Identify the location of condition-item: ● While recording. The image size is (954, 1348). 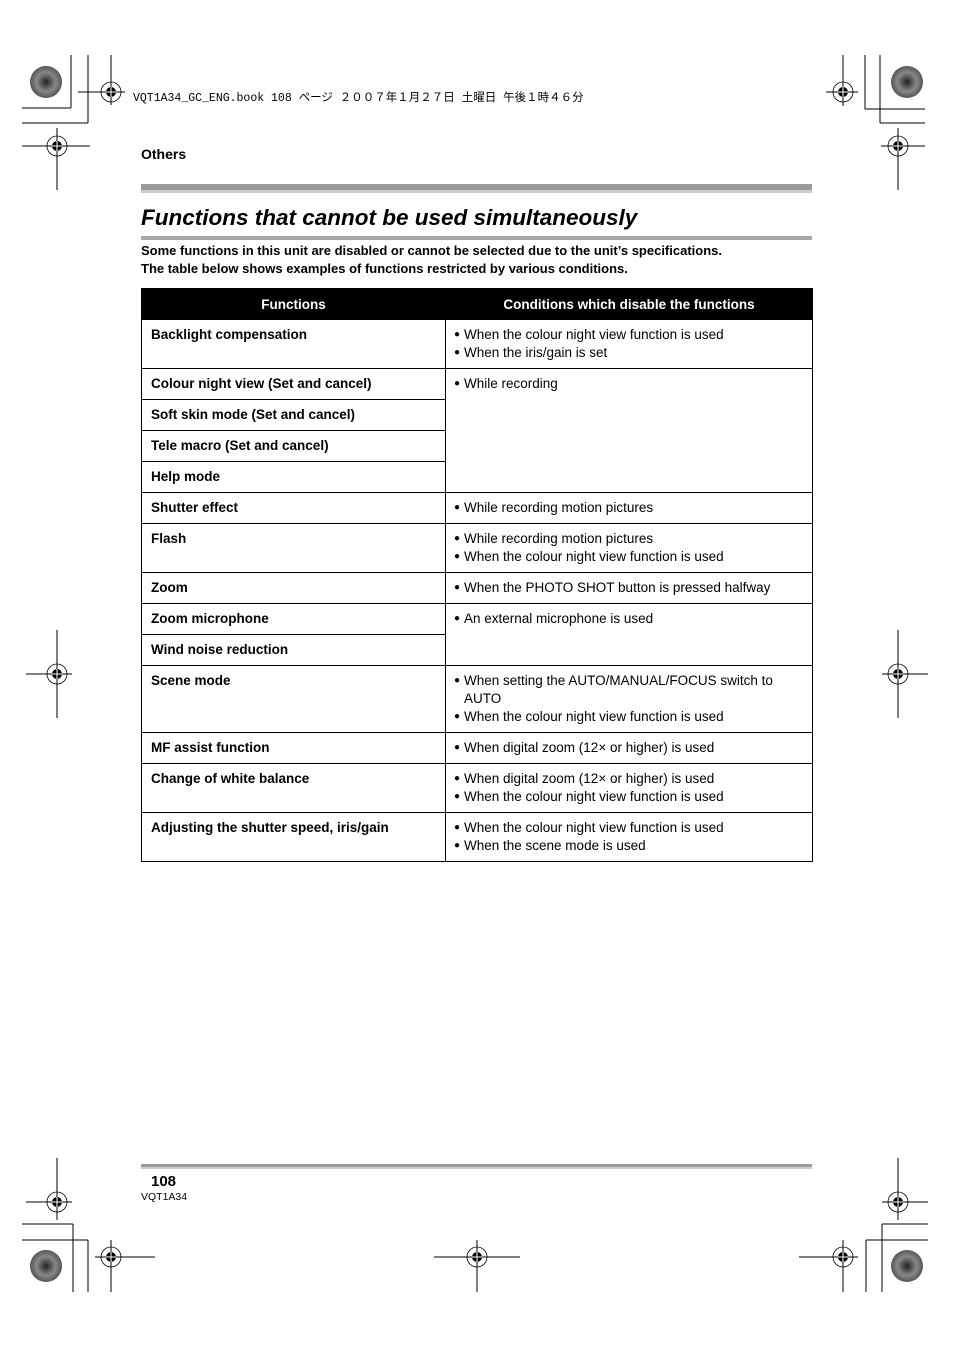
(628, 384).